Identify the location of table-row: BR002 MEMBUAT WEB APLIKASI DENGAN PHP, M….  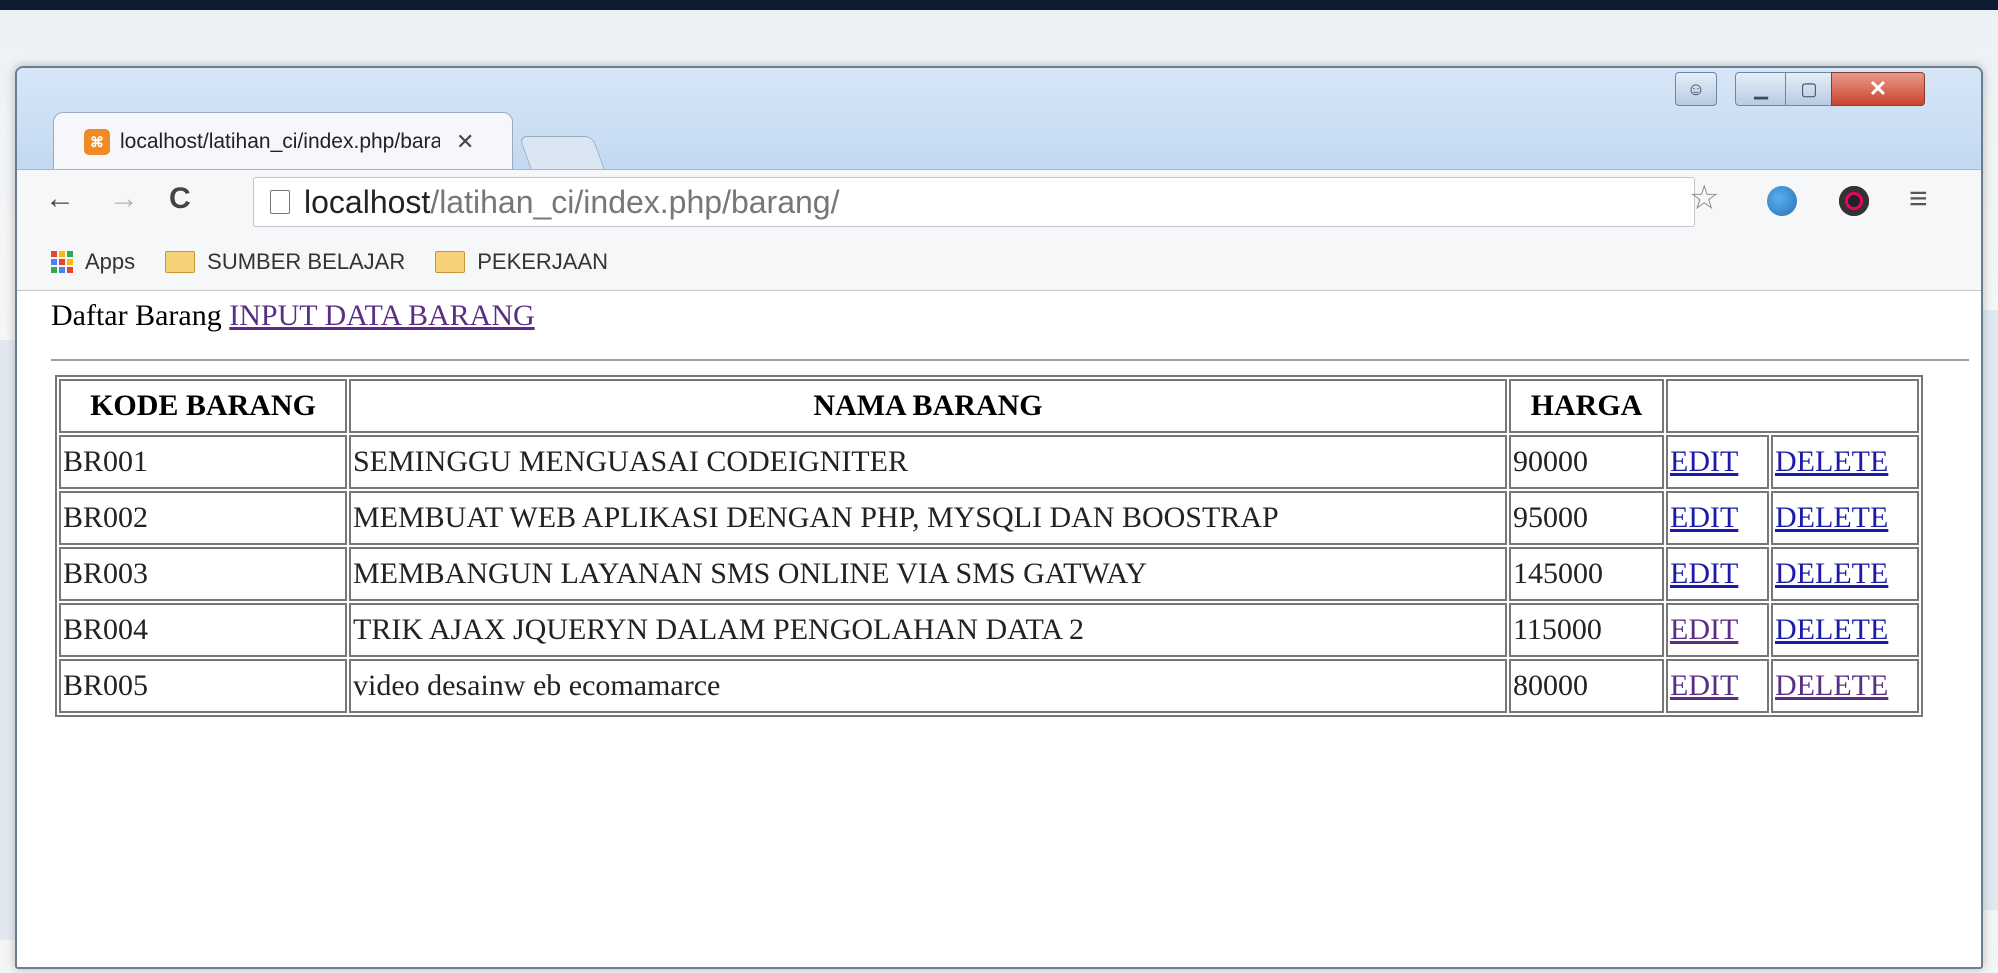
(989, 518).